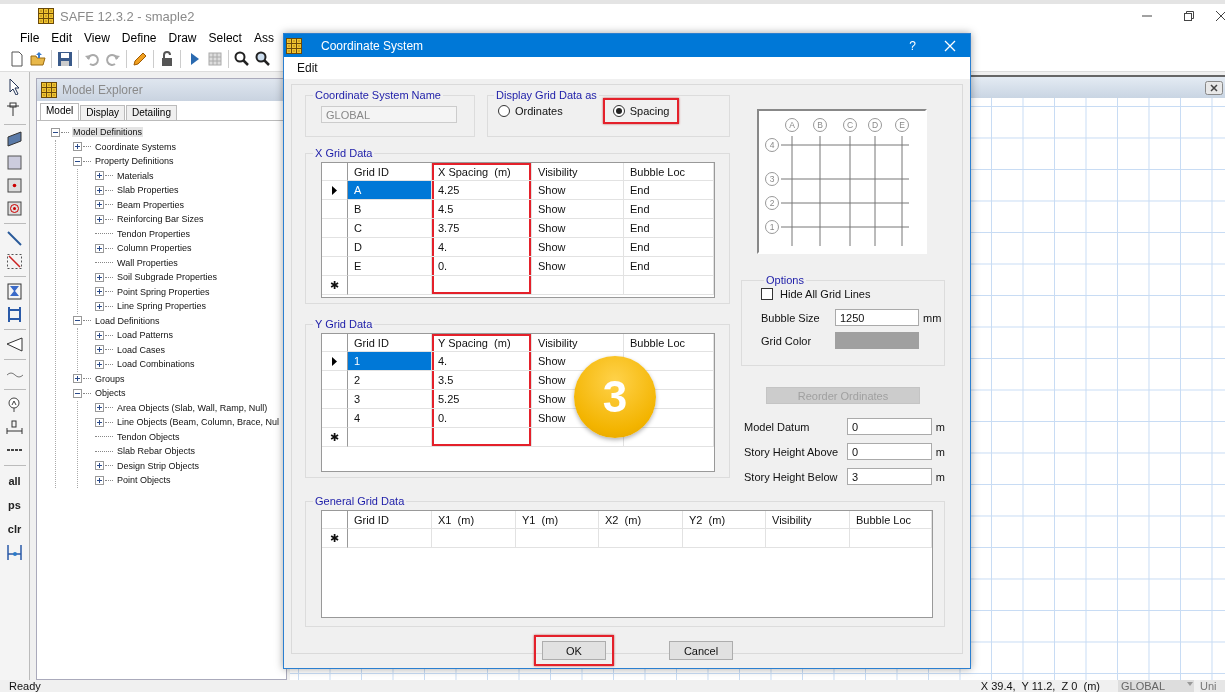  I want to click on menu-item: Select, so click(225, 37).